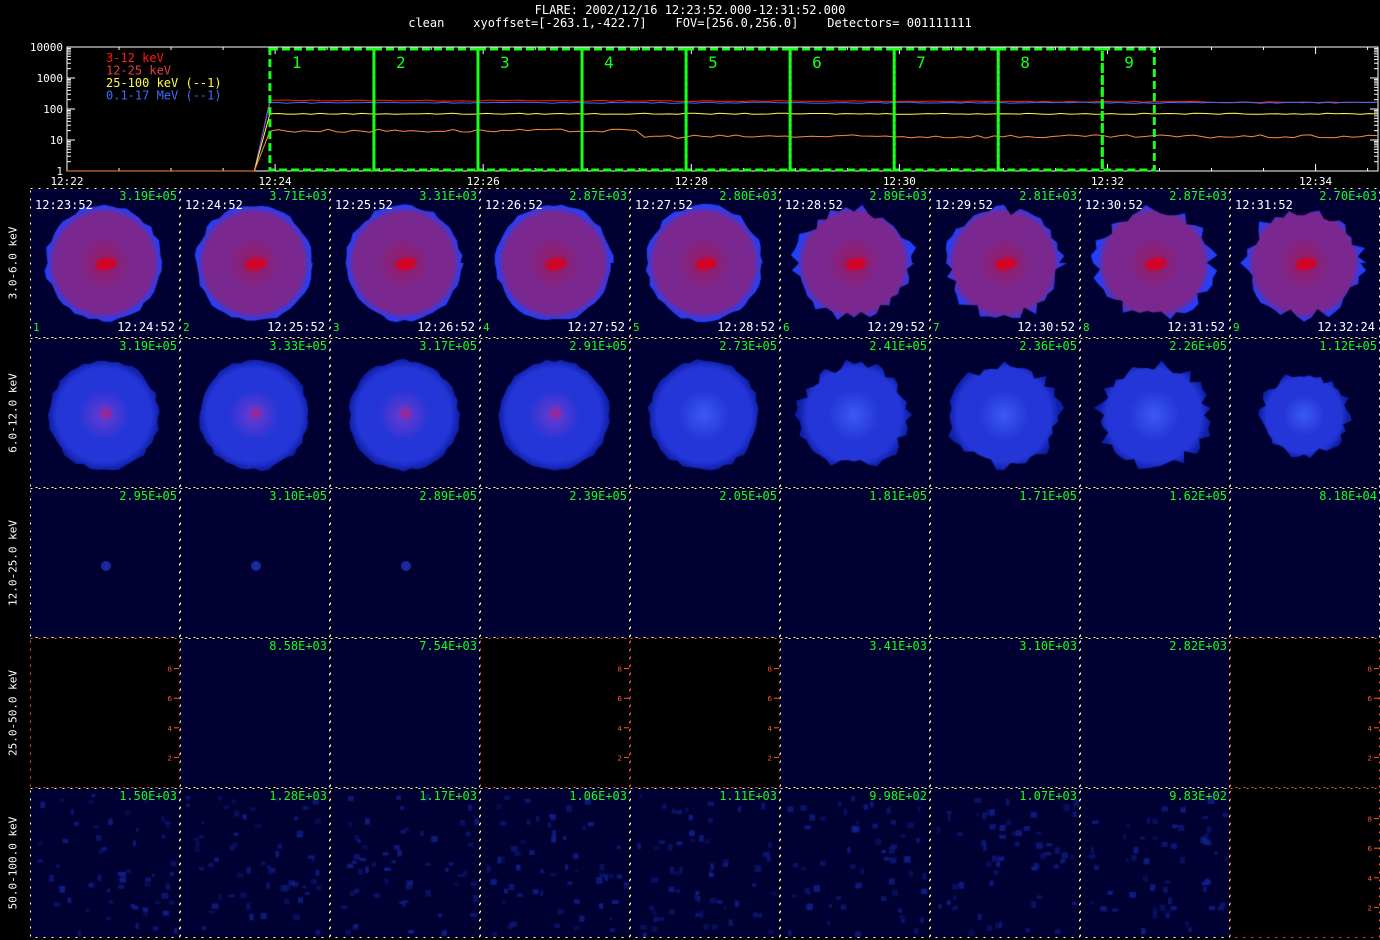  Describe the element at coordinates (405, 713) in the screenshot. I see `image-panel: 7.54E+03` at that location.